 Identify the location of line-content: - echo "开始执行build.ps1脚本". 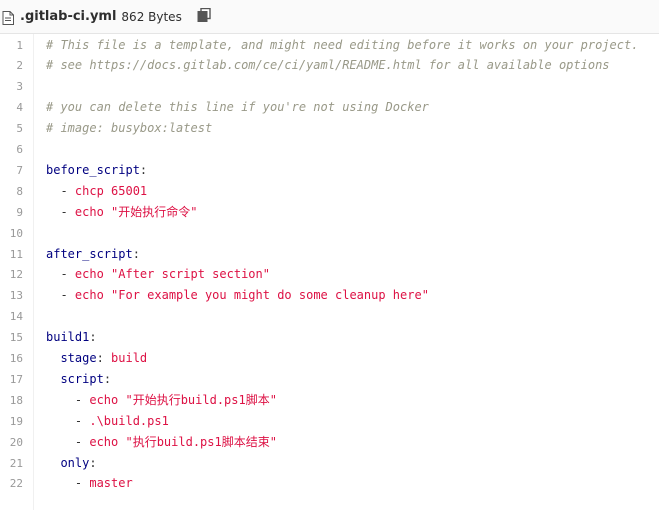
(161, 400).